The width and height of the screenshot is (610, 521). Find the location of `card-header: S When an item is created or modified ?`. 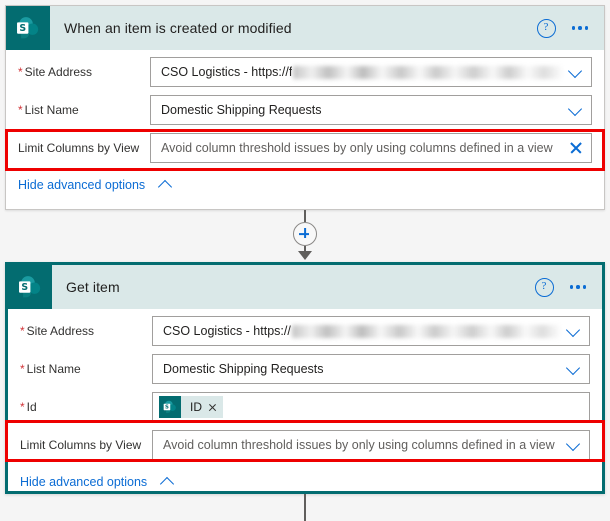

card-header: S When an item is created or modified ? is located at coordinates (305, 28).